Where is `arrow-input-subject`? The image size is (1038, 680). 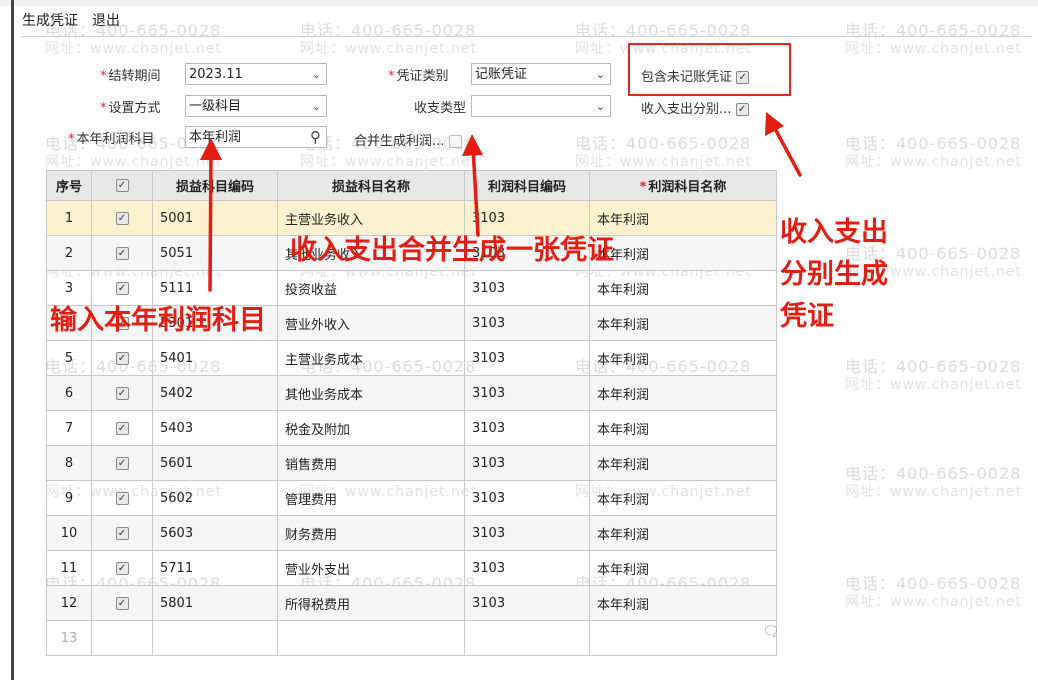
arrow-input-subject is located at coordinates (210, 220).